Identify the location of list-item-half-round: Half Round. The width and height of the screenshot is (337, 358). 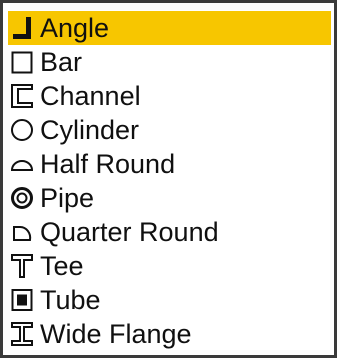
(169, 164).